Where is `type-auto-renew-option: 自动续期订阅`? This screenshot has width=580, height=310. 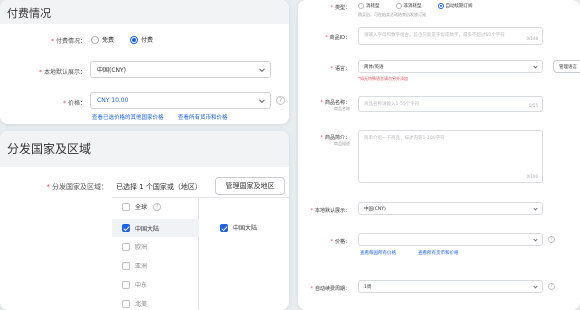
type-auto-renew-option: 自动续期订阅 is located at coordinates (455, 6).